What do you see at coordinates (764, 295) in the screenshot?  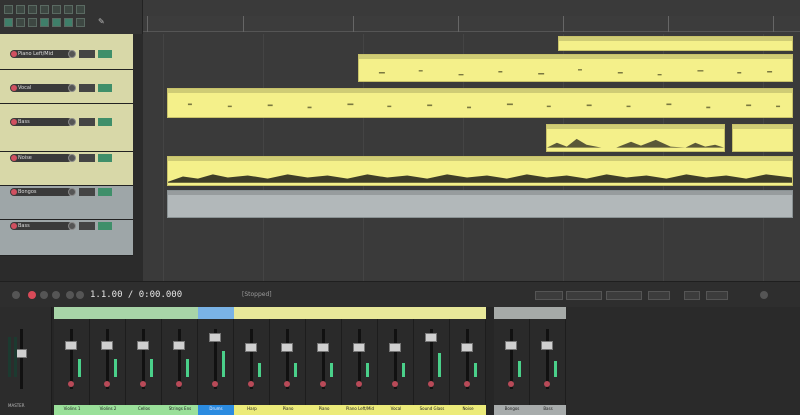 I see `playrate-knob` at bounding box center [764, 295].